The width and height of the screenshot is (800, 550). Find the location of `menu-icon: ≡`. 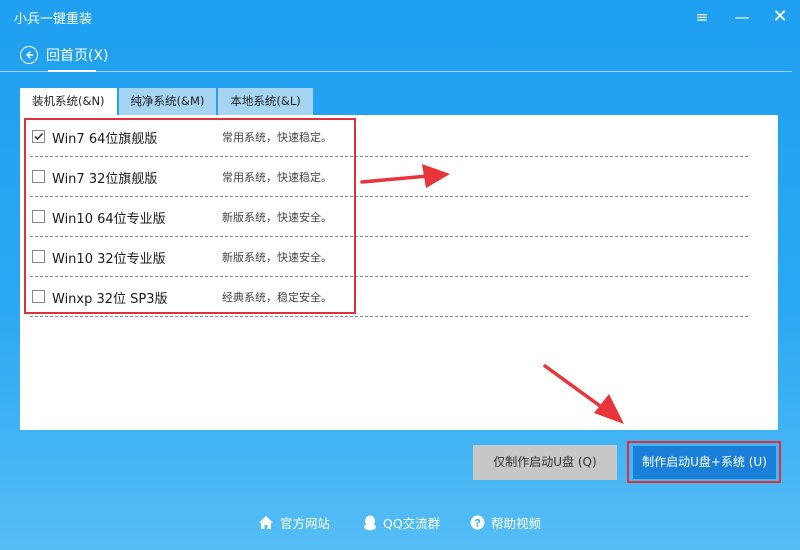

menu-icon: ≡ is located at coordinates (702, 17).